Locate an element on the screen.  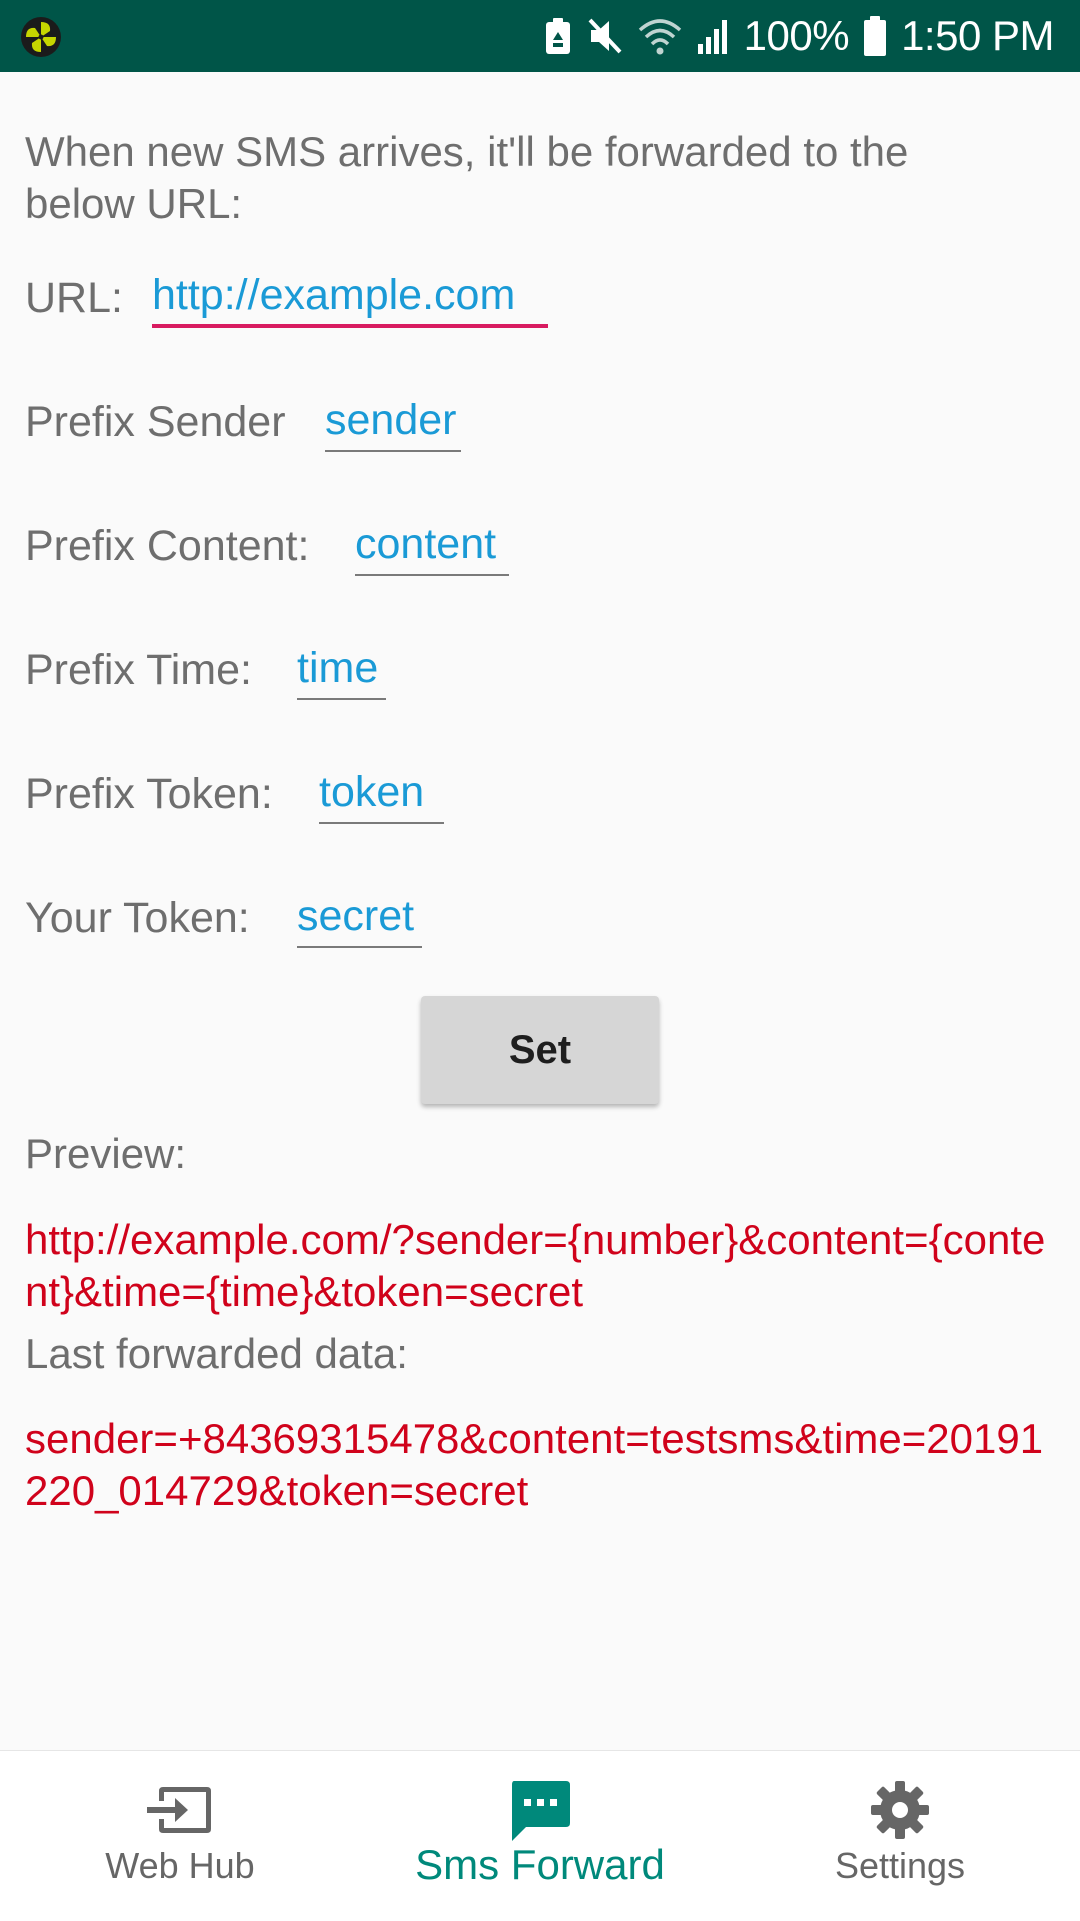
mute-icon is located at coordinates (605, 36).